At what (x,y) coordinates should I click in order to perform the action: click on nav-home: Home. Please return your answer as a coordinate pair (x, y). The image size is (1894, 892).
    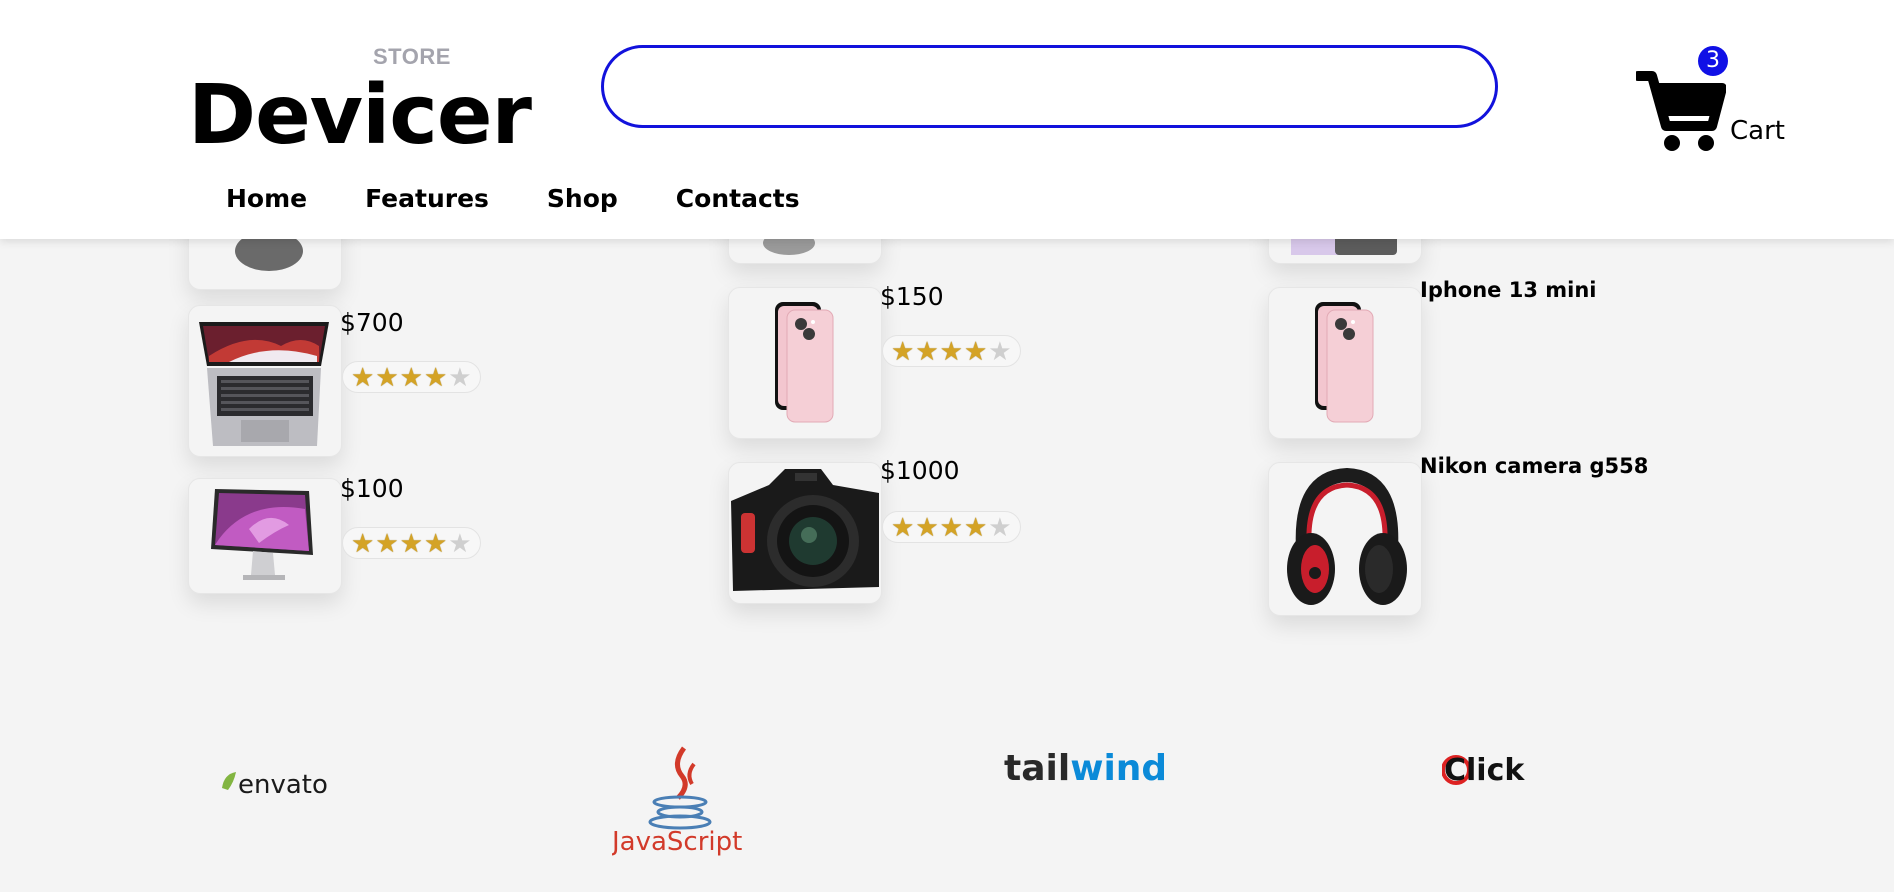
    Looking at the image, I should click on (266, 198).